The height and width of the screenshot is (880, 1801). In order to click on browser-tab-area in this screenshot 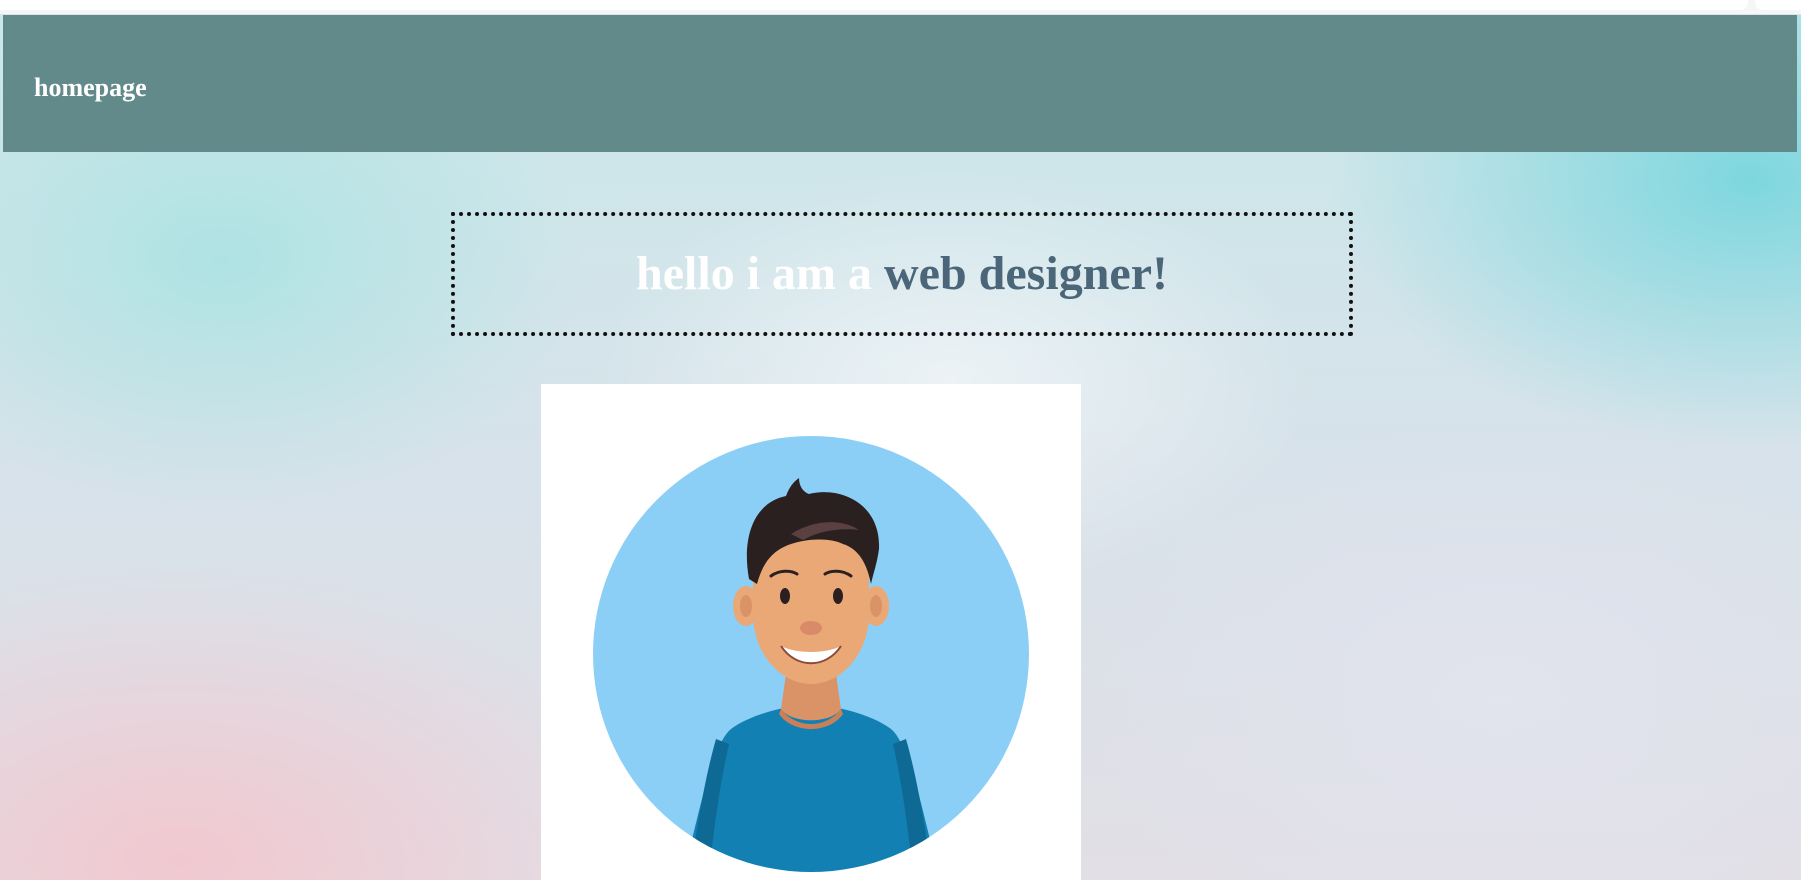, I will do `click(874, 5)`.